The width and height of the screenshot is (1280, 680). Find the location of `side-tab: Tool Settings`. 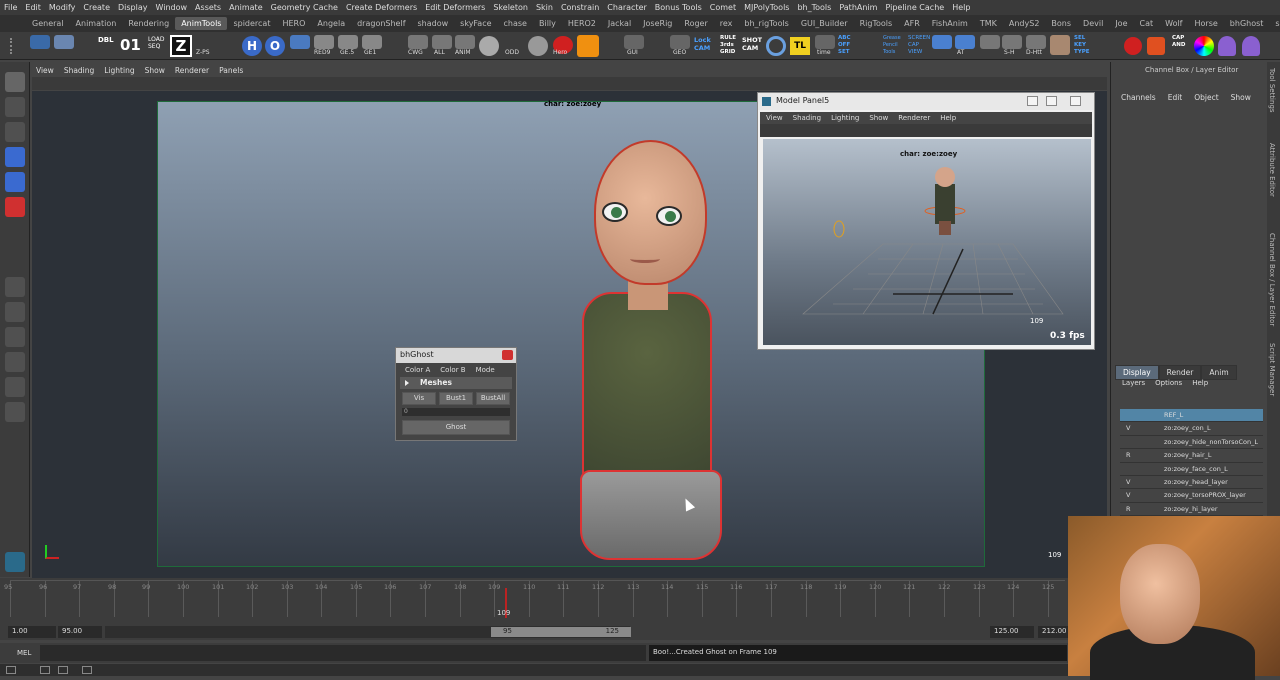

side-tab: Tool Settings is located at coordinates (1272, 90).